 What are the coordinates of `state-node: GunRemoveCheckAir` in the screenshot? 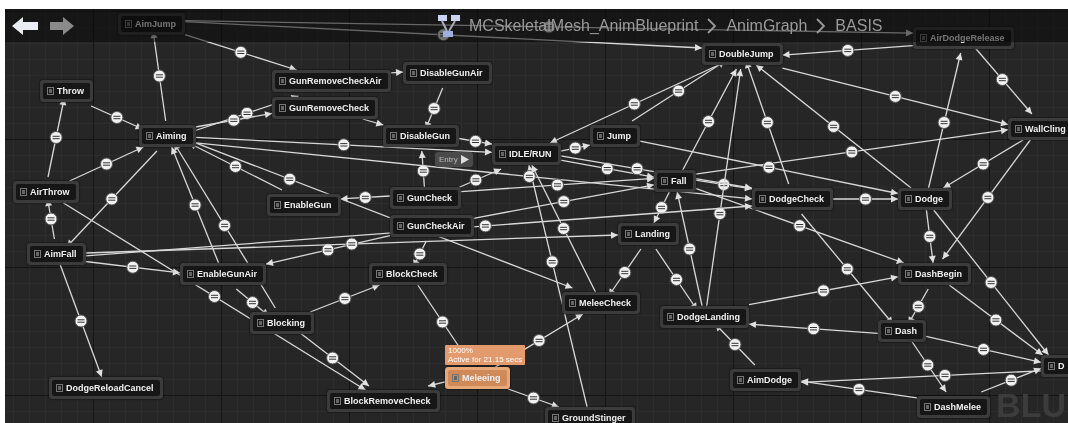 It's located at (331, 81).